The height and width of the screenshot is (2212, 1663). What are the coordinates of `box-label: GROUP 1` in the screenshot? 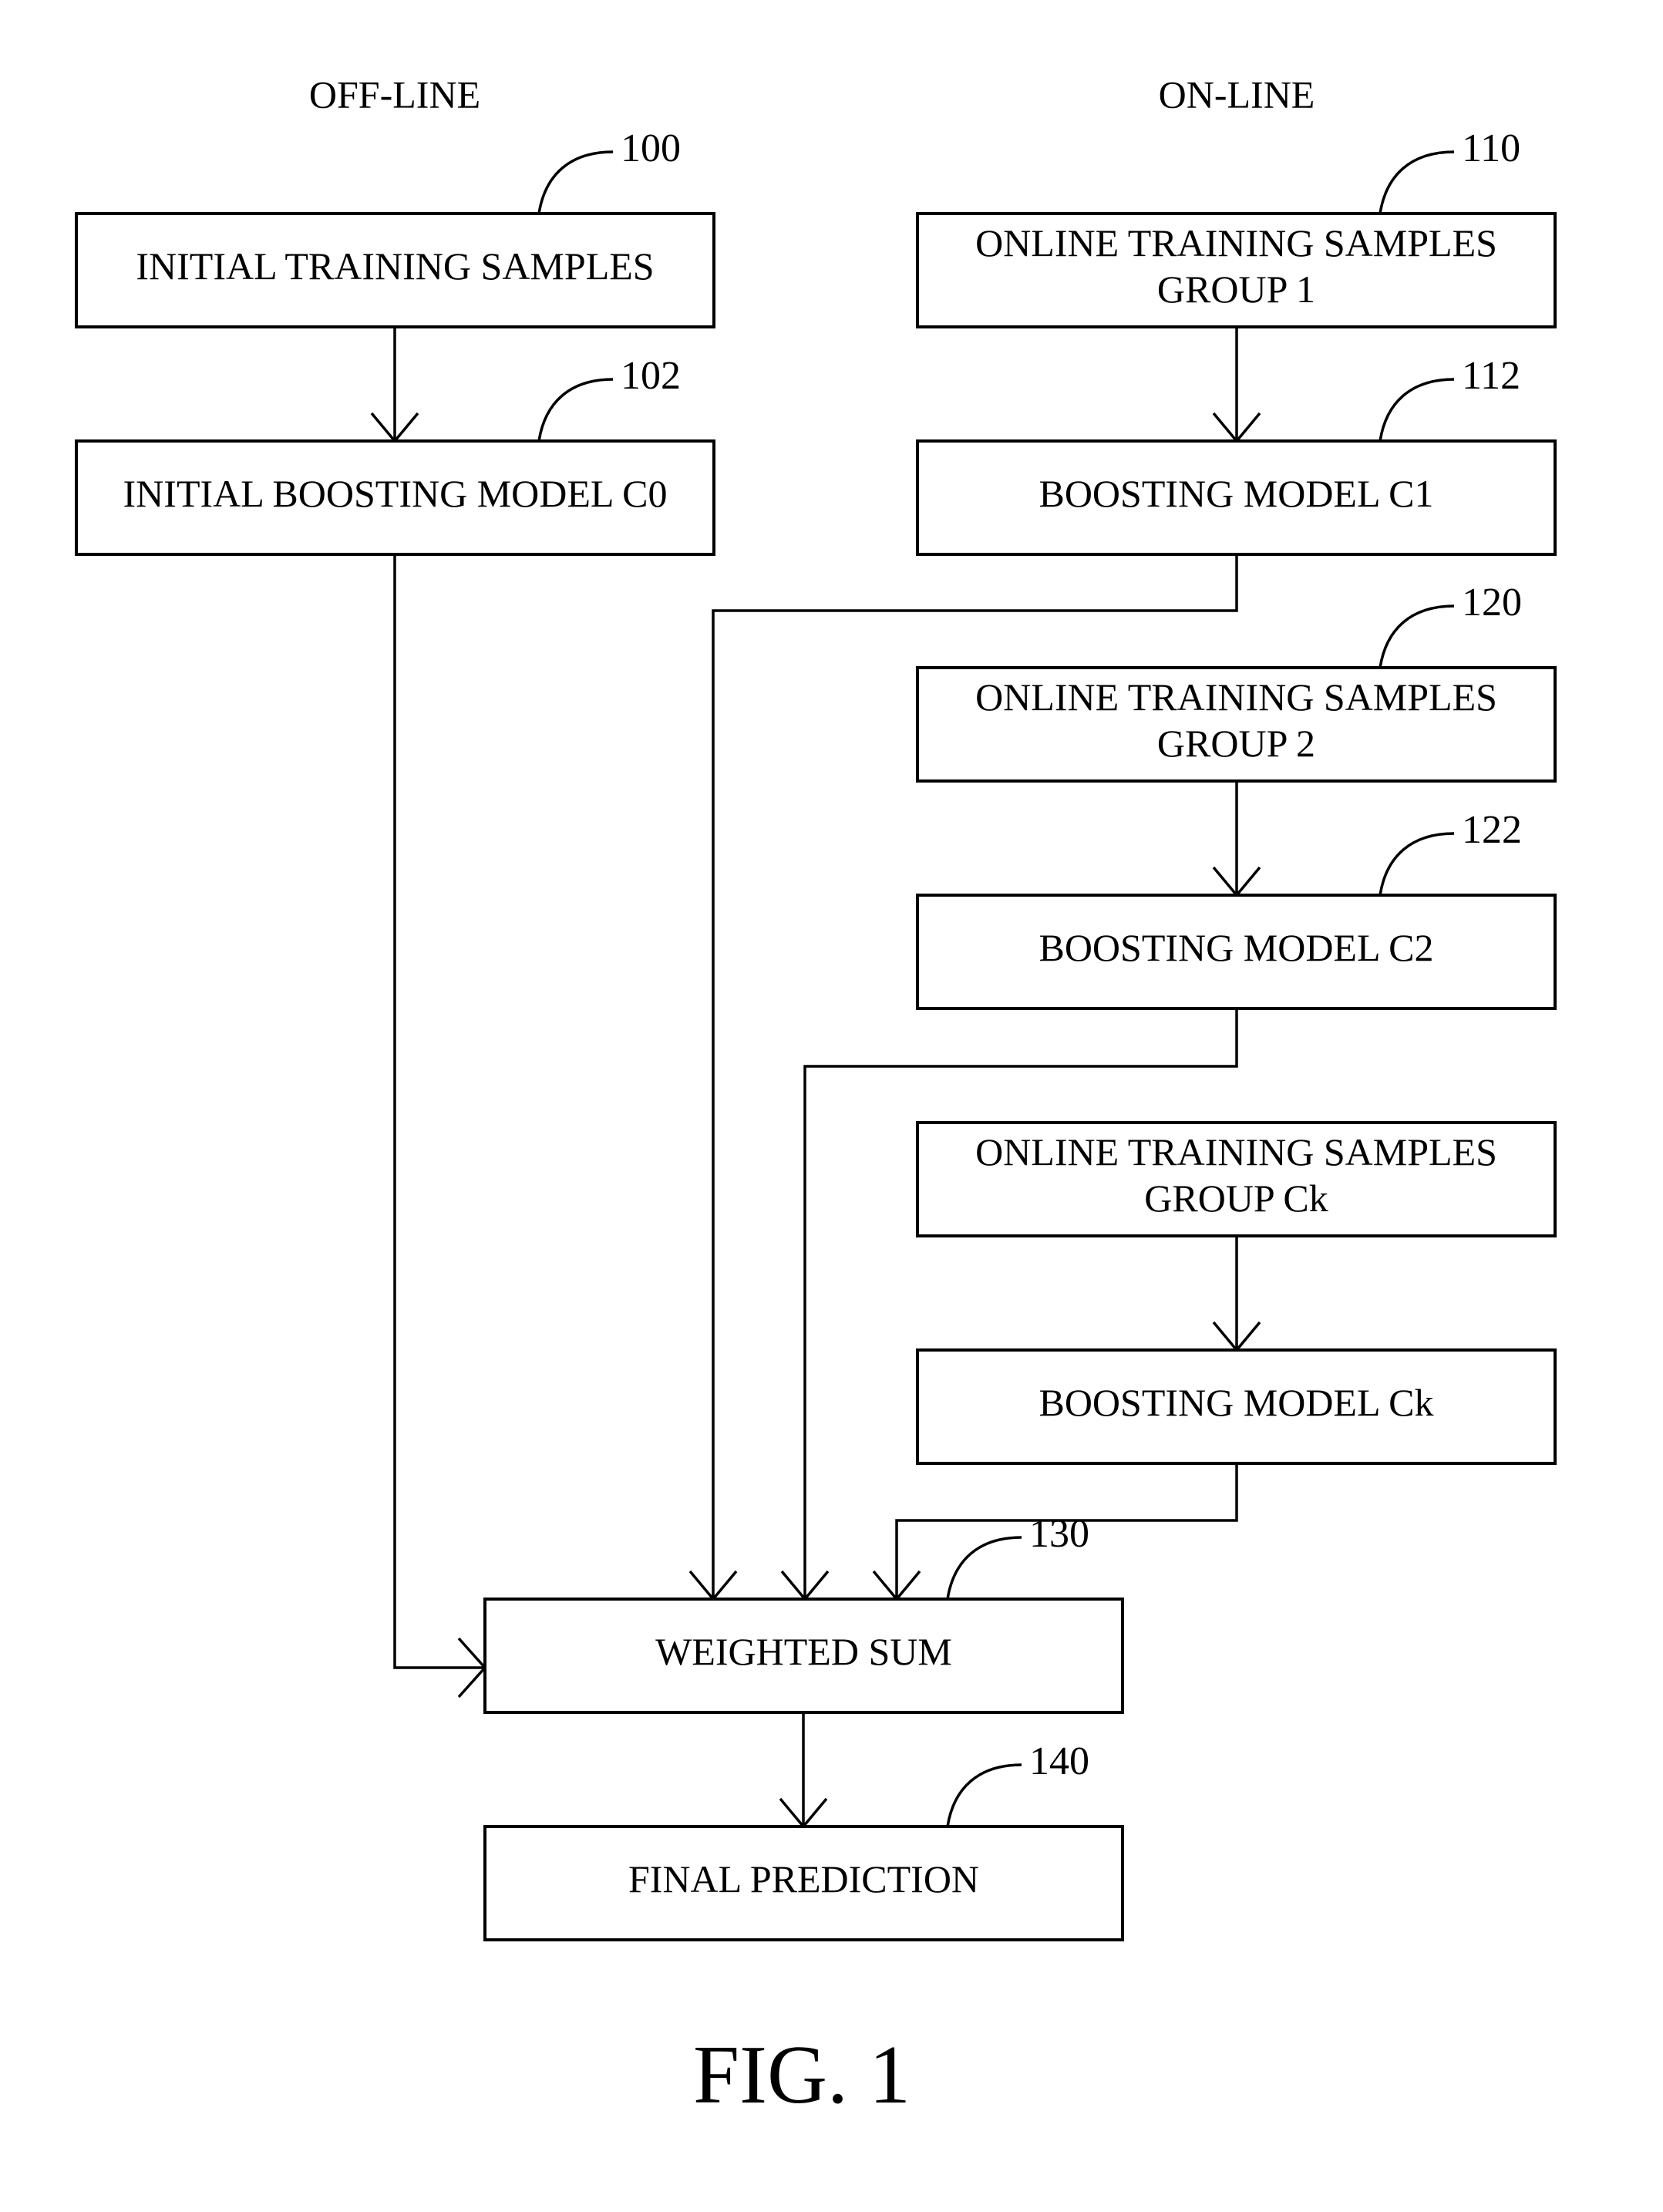 It's located at (1236, 289).